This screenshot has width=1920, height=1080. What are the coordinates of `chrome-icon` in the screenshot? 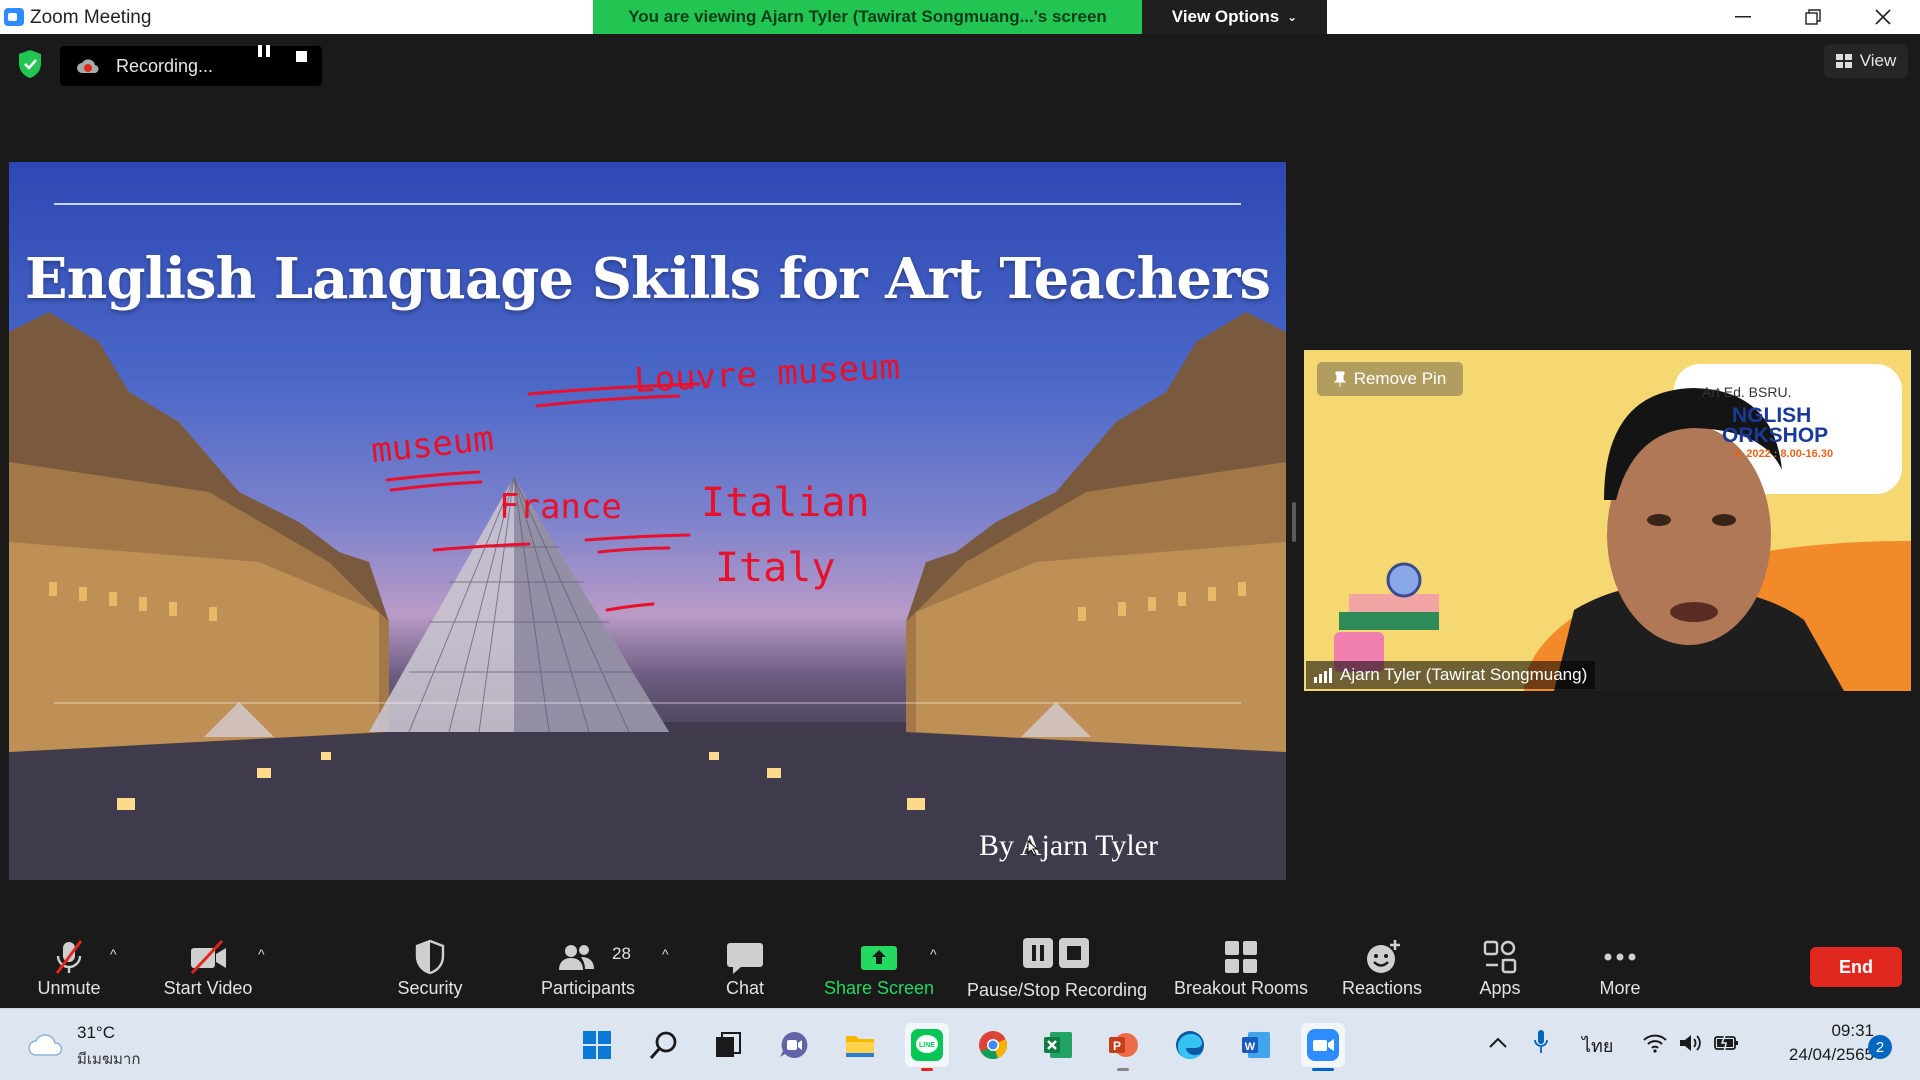 It's located at (993, 1045).